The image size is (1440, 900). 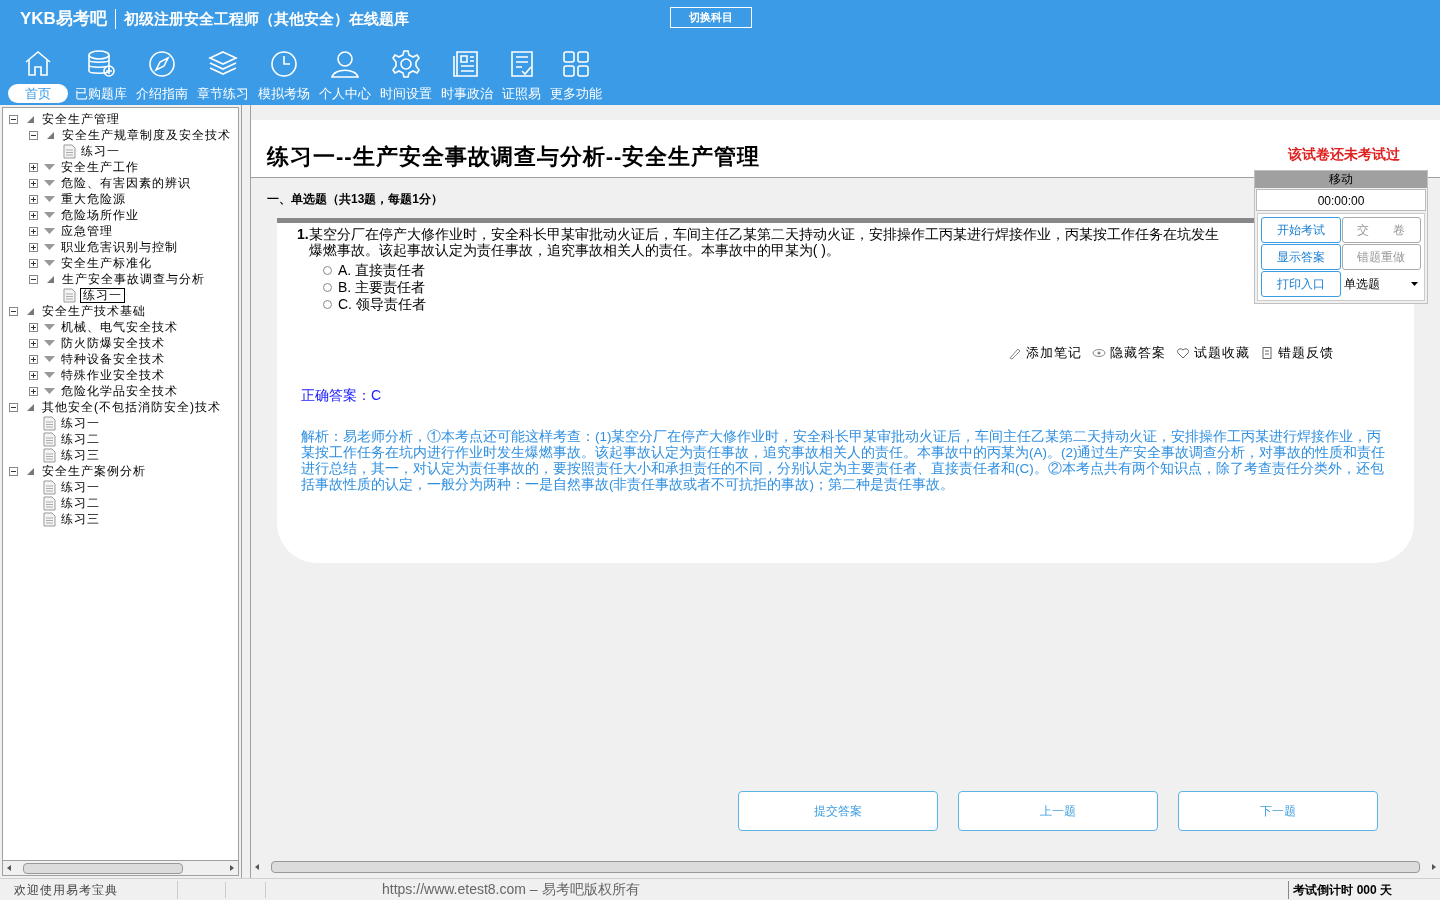 What do you see at coordinates (284, 64) in the screenshot?
I see `clock-icon` at bounding box center [284, 64].